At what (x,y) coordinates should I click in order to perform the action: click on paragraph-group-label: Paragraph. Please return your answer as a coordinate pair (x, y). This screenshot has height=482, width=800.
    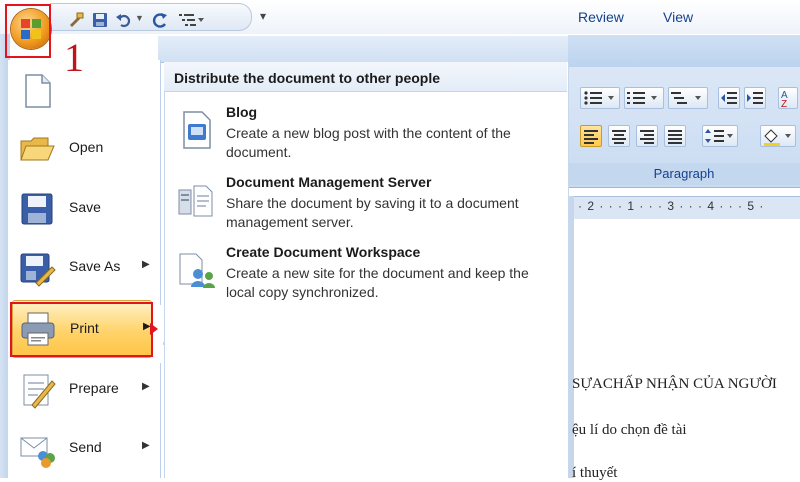
    Looking at the image, I should click on (684, 174).